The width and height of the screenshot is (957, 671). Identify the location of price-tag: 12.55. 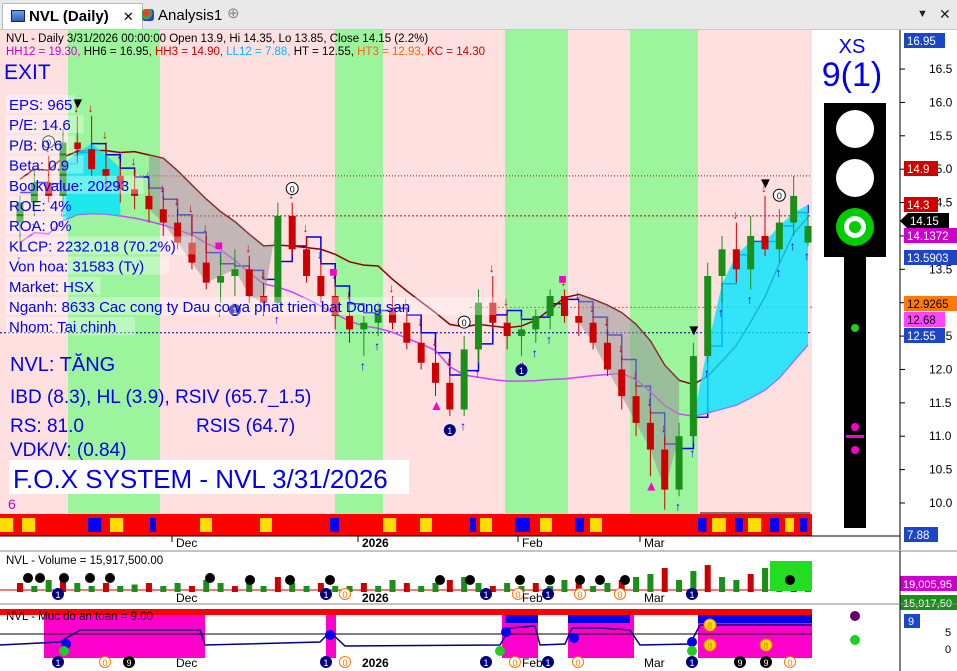
(924, 335).